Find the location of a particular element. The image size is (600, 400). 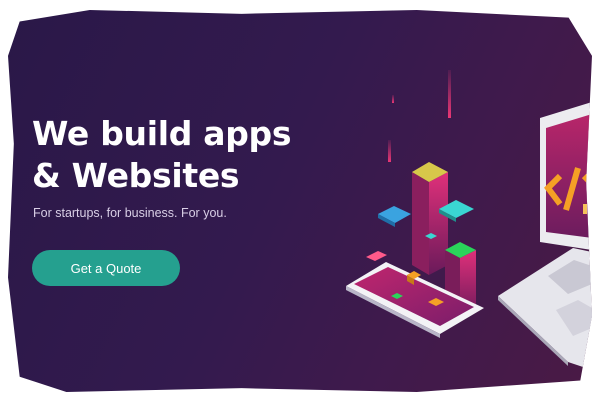

hero-title-line-1: We build apps is located at coordinates (162, 133).